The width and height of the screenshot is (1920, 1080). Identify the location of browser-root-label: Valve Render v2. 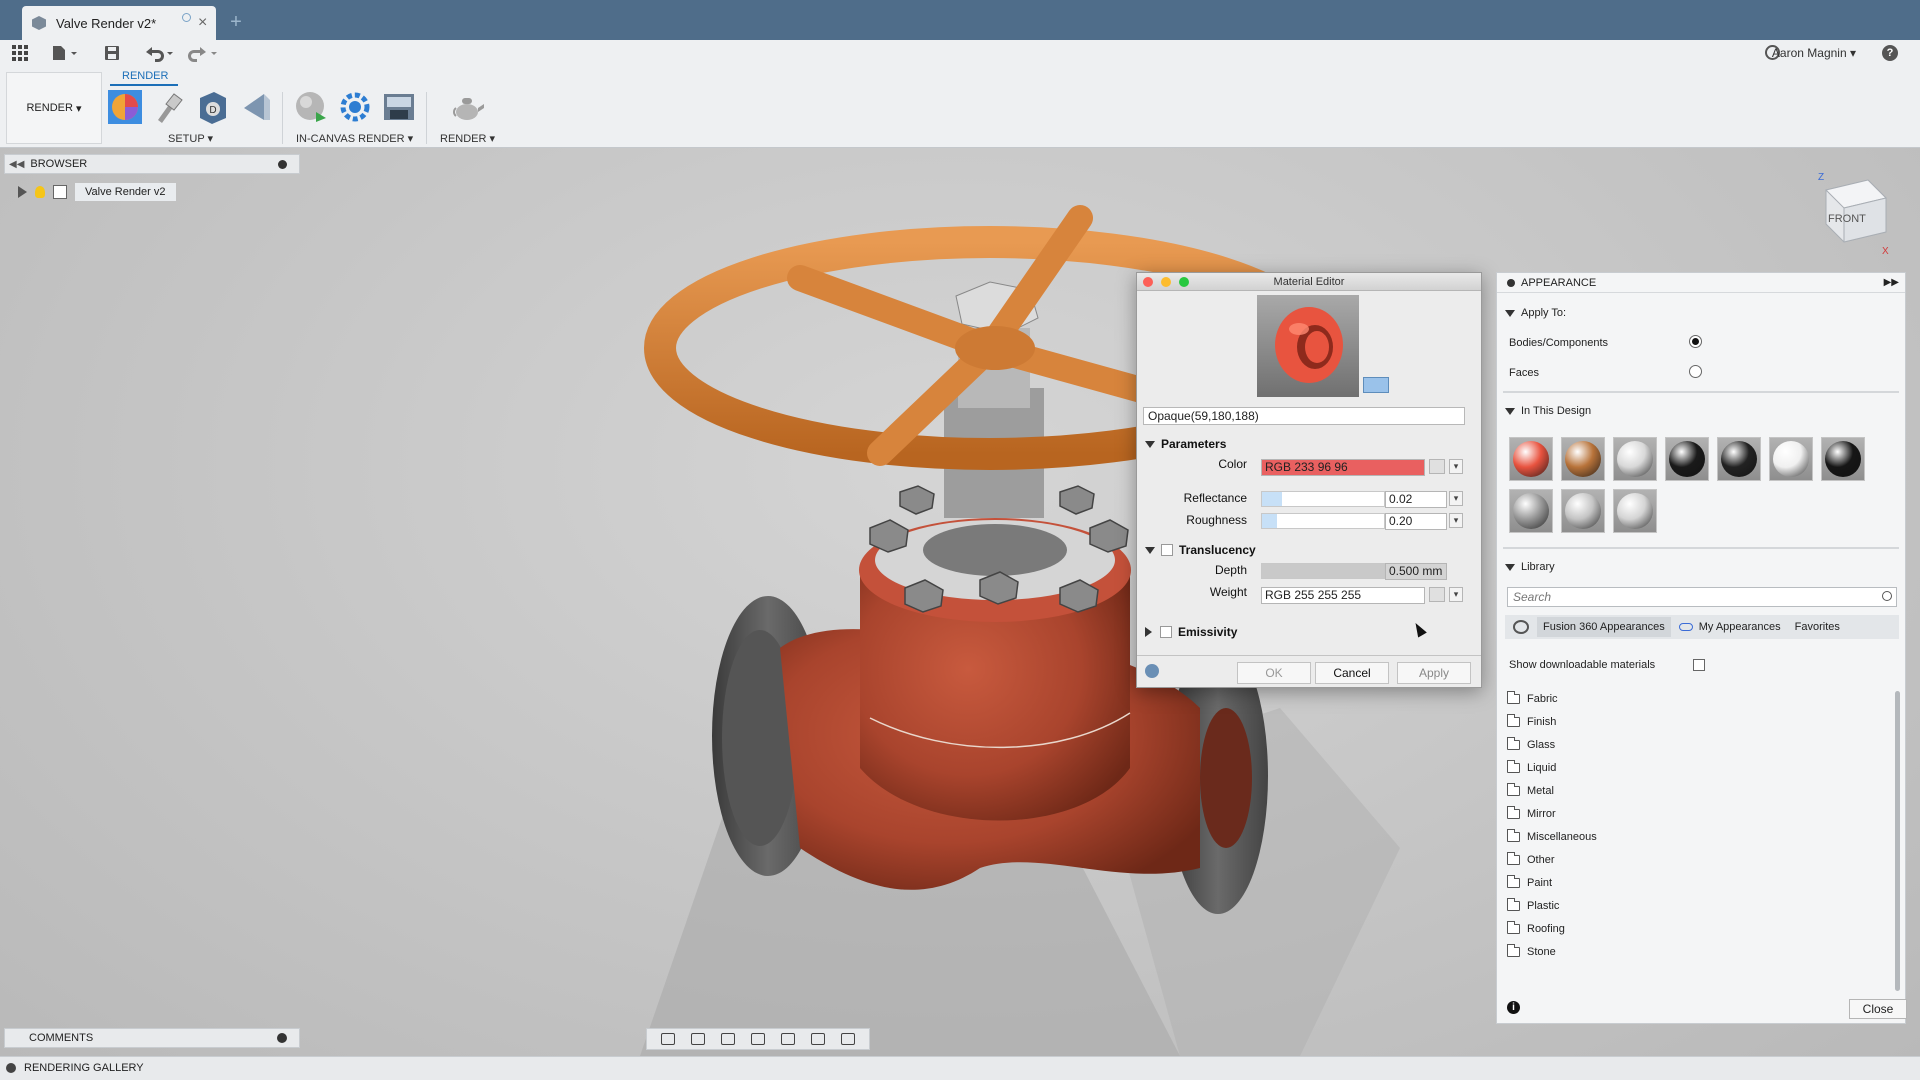
(125, 192).